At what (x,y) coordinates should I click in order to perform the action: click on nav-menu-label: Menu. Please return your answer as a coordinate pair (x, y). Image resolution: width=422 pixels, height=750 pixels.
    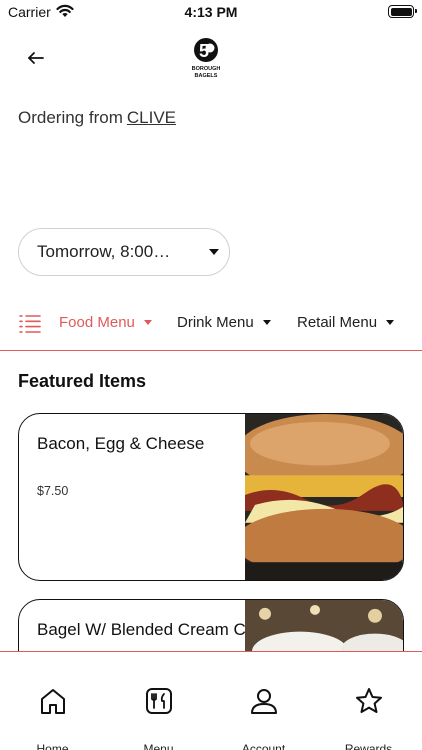
    Looking at the image, I should click on (158, 746).